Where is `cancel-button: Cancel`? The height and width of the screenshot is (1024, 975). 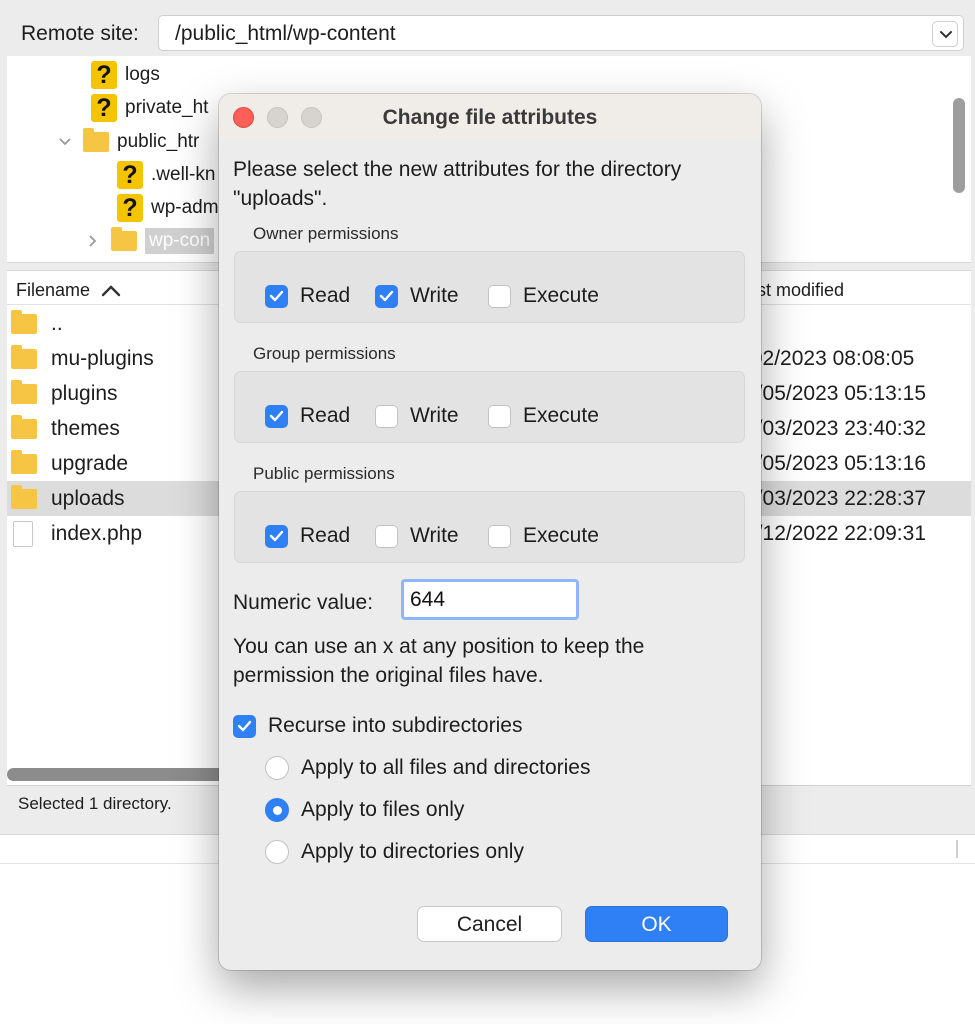 cancel-button: Cancel is located at coordinates (489, 924).